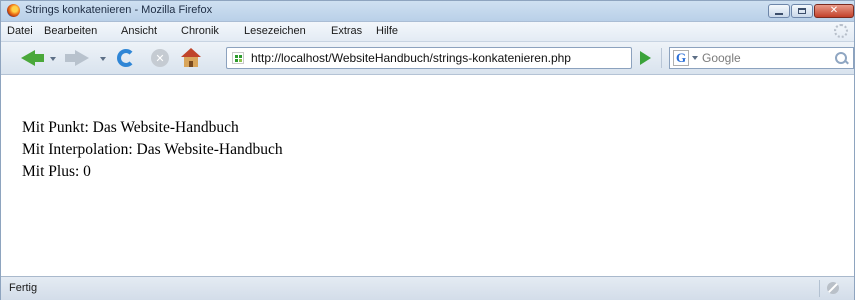 The width and height of the screenshot is (855, 300). What do you see at coordinates (160, 58) in the screenshot?
I see `stop-icon: ✕` at bounding box center [160, 58].